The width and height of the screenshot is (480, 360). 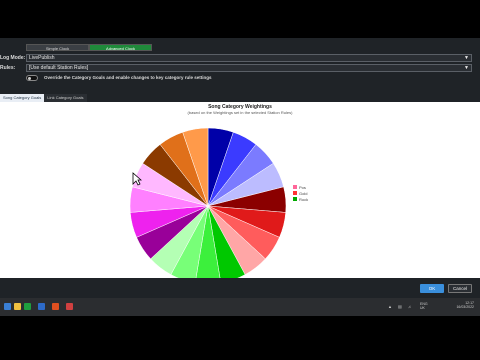 What do you see at coordinates (65, 98) in the screenshot?
I see `tab-link-category-goals: Link Category Goals` at bounding box center [65, 98].